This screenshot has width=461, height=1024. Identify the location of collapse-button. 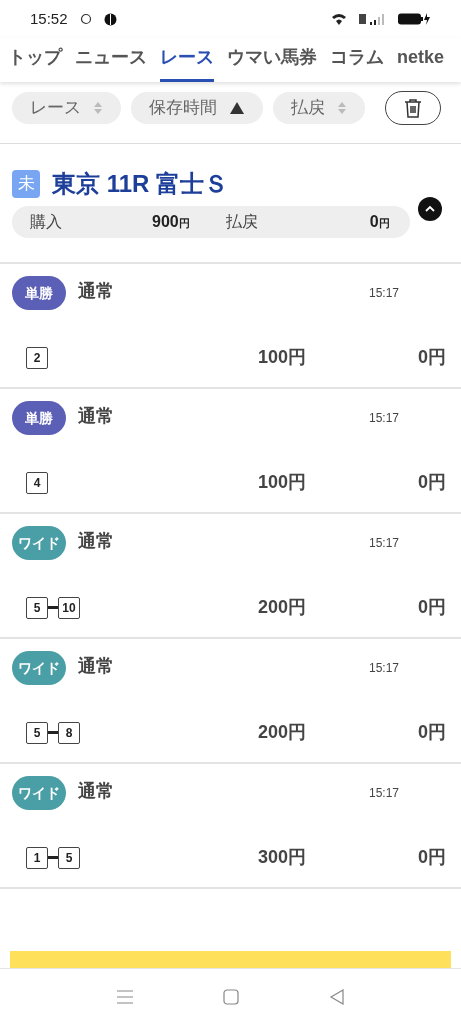
(430, 209).